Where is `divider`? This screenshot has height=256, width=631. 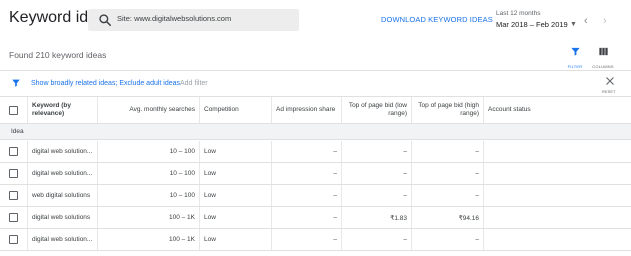
divider is located at coordinates (315, 70).